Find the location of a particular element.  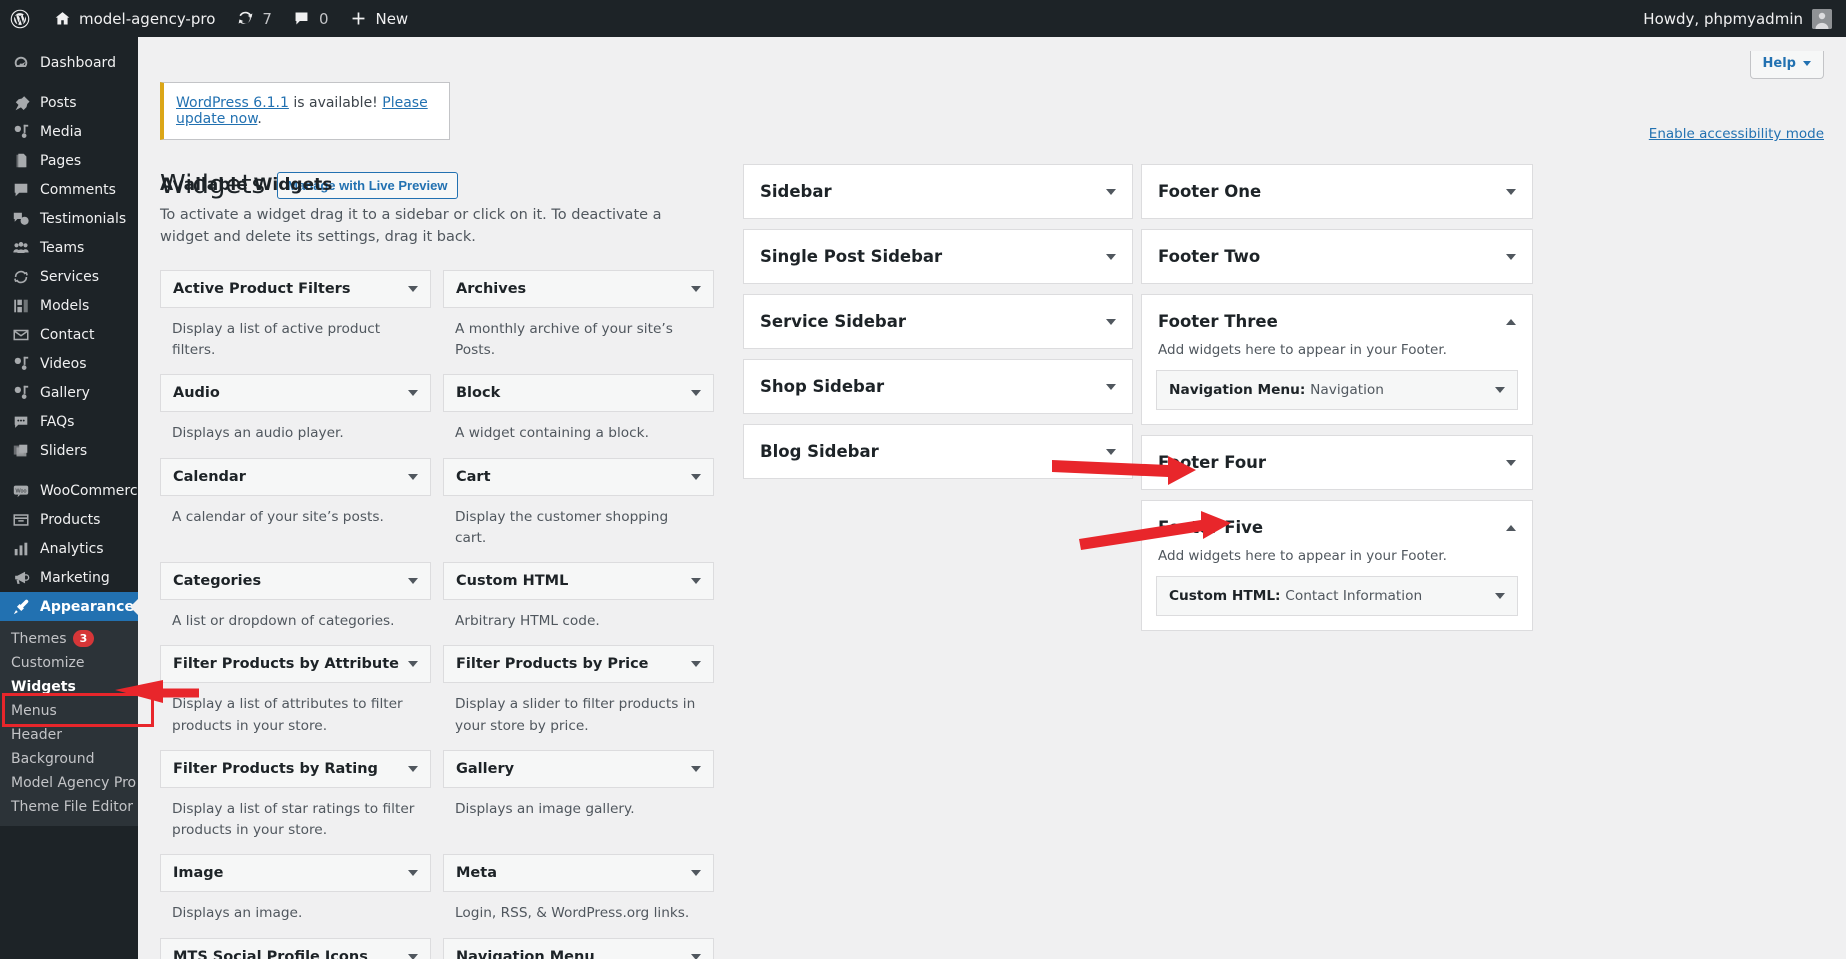

sidebar-item-header: Header is located at coordinates (69, 735).